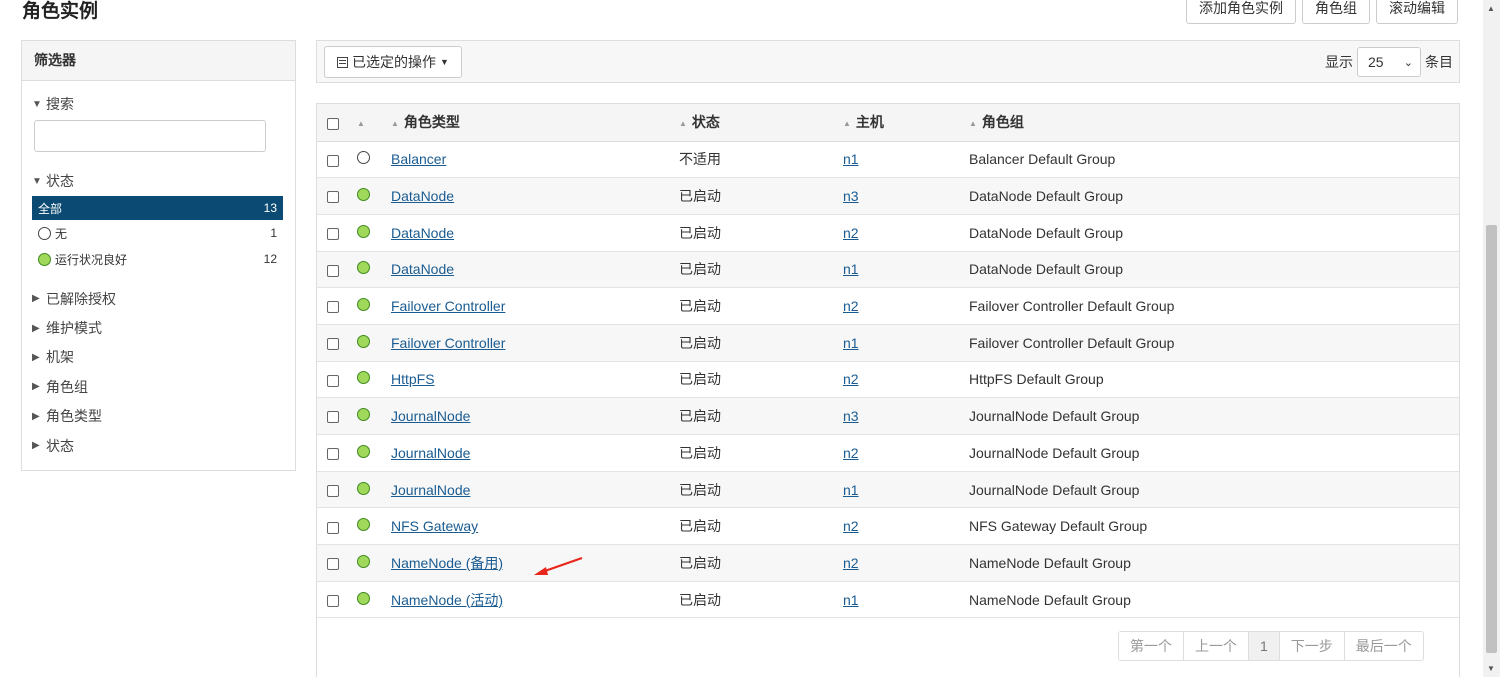 The image size is (1500, 677). I want to click on role-instance-link: NameNode (备用), so click(447, 563).